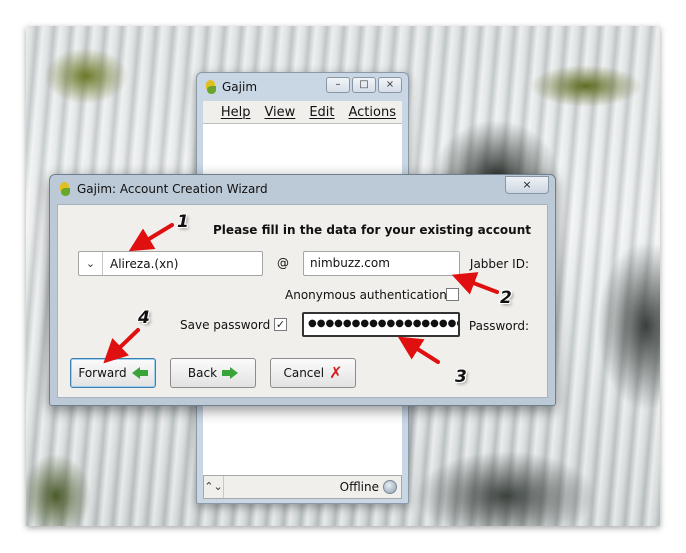 This screenshot has width=686, height=553. Describe the element at coordinates (359, 487) in the screenshot. I see `status-label: Offline` at that location.